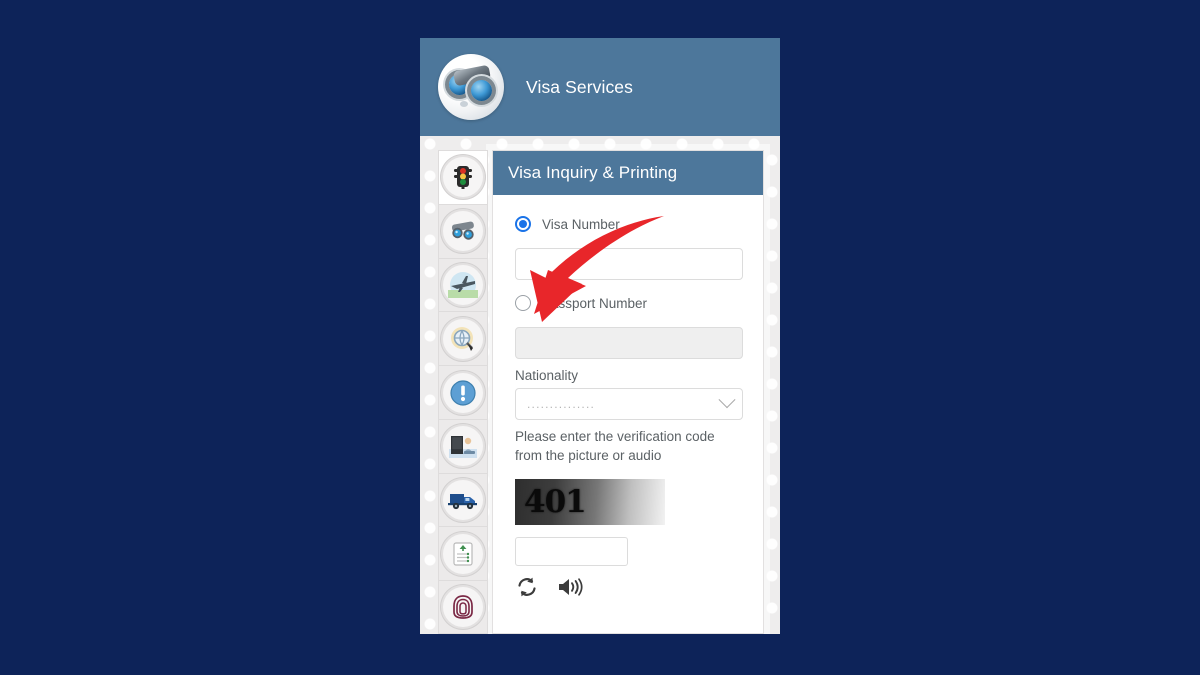 The image size is (1200, 675). Describe the element at coordinates (590, 502) in the screenshot. I see `captcha-image: 401` at that location.